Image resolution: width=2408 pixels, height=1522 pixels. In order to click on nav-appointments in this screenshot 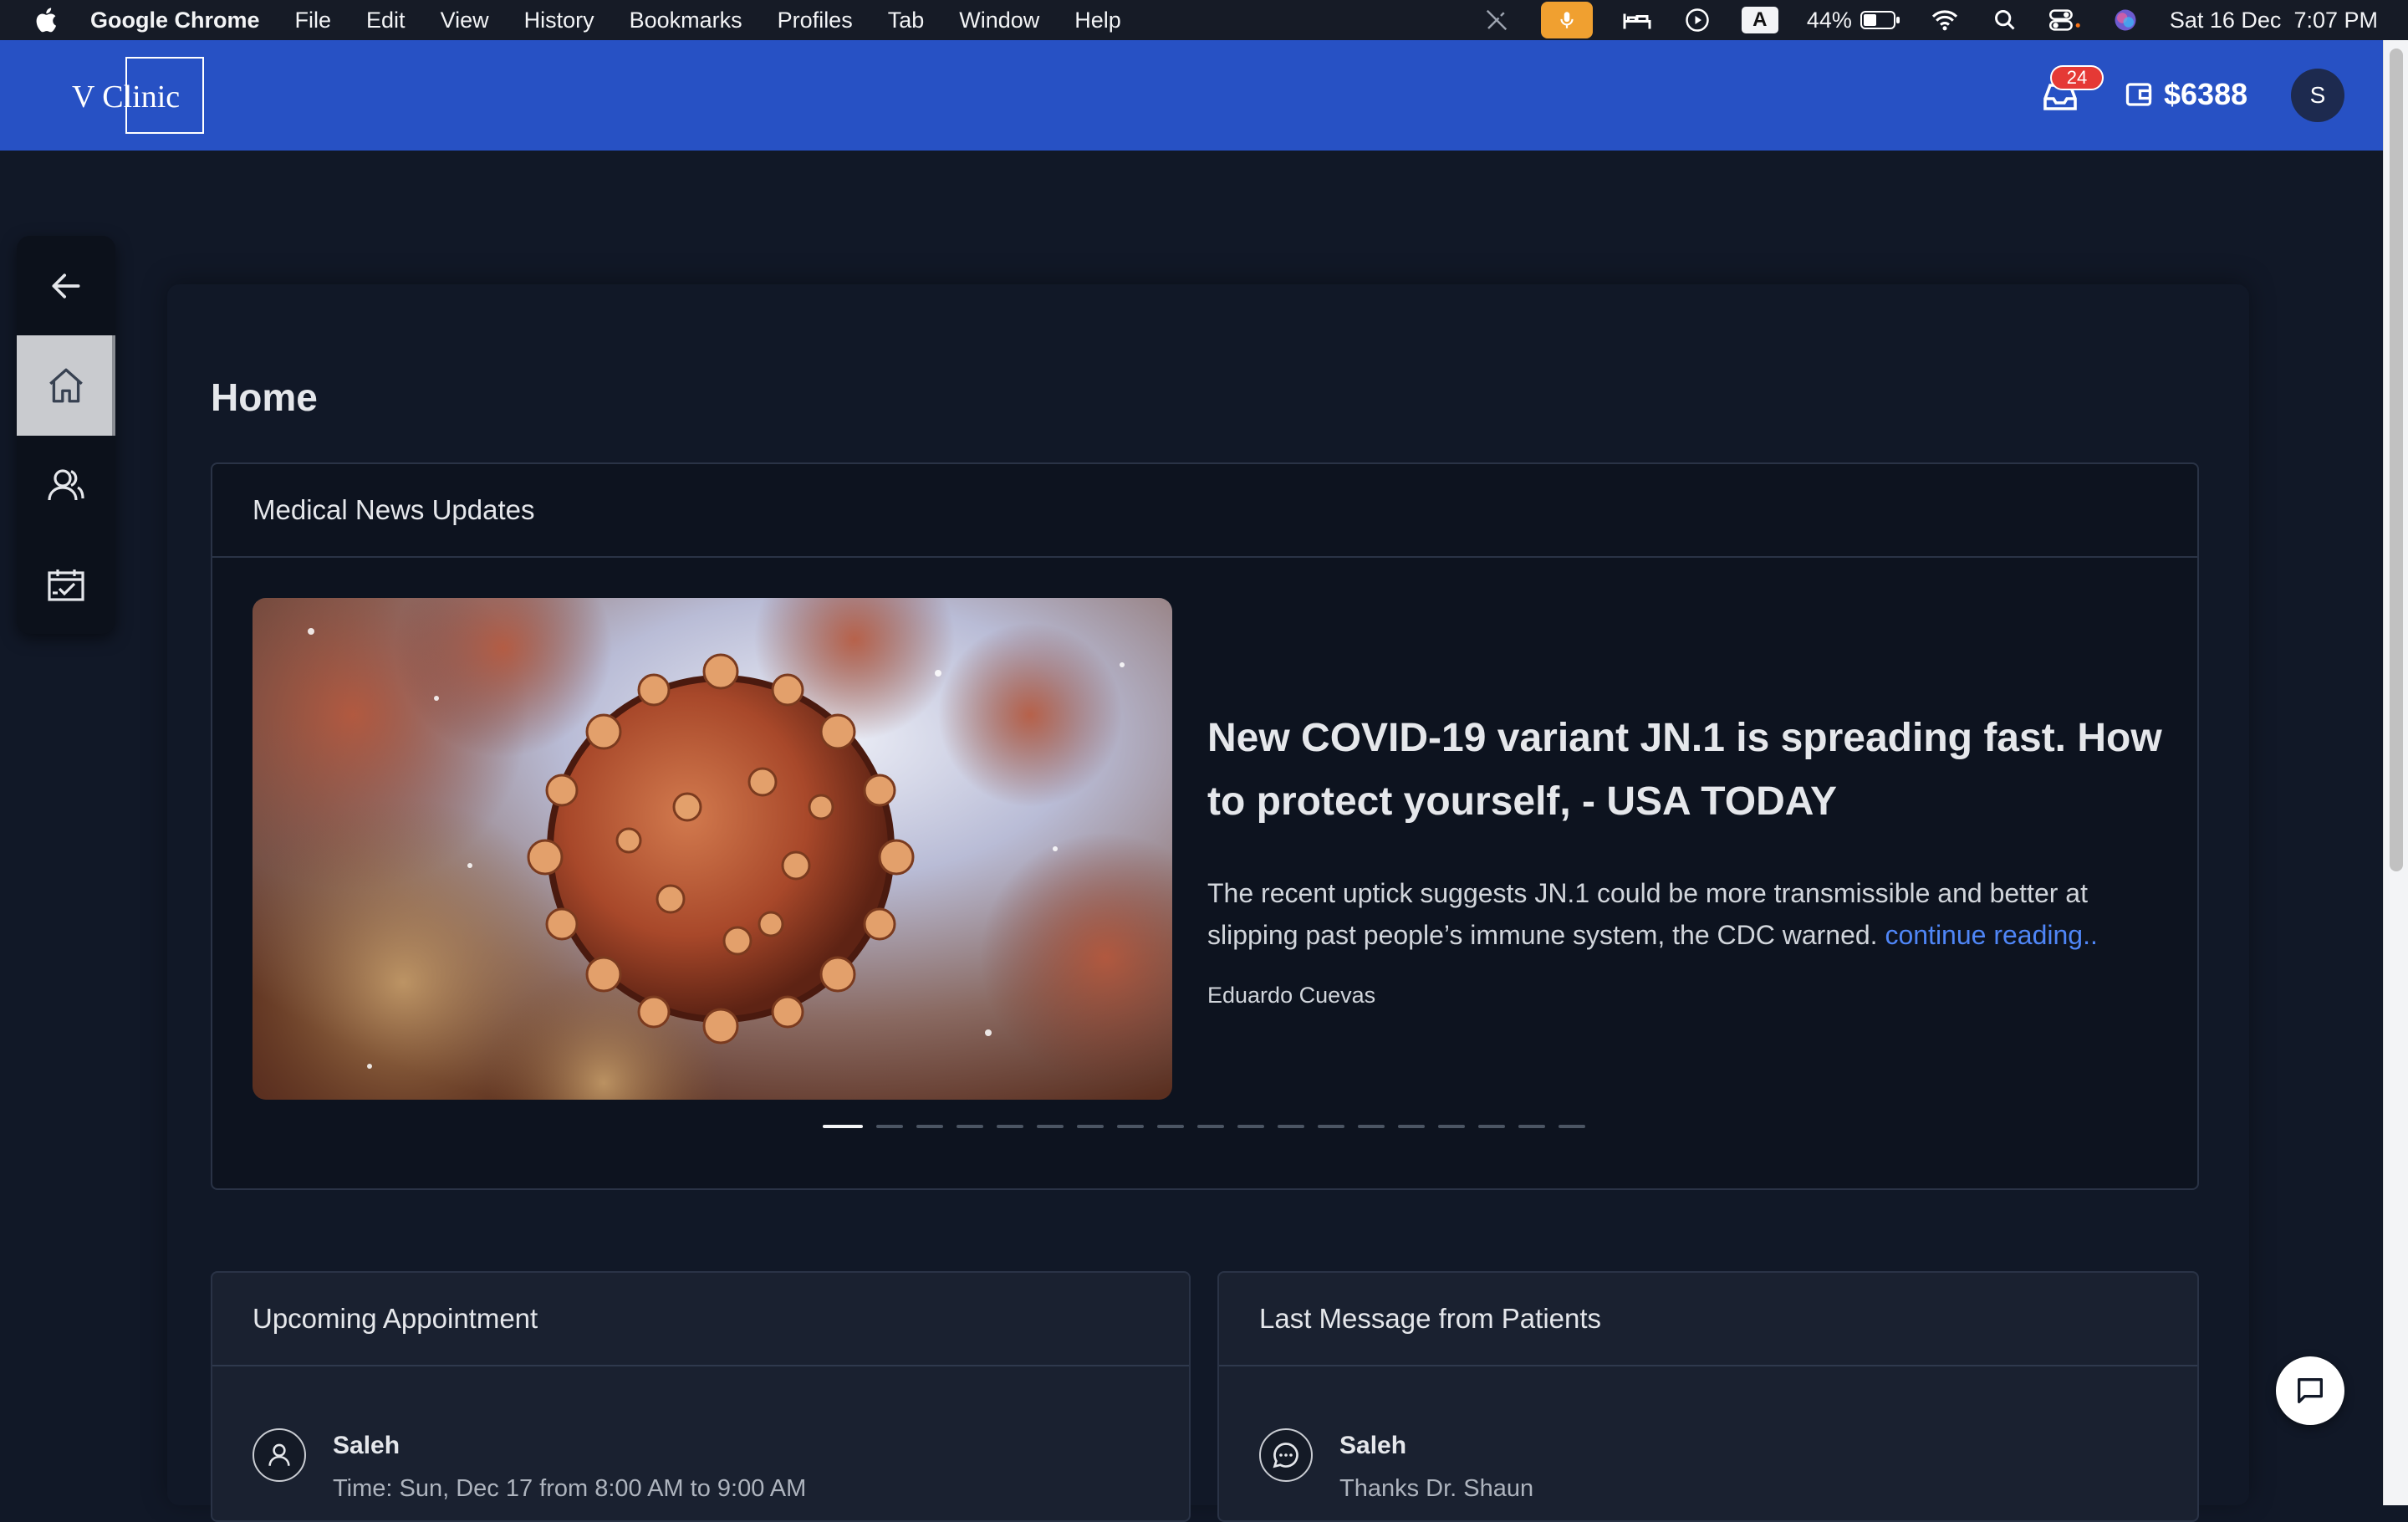, I will do `click(66, 584)`.